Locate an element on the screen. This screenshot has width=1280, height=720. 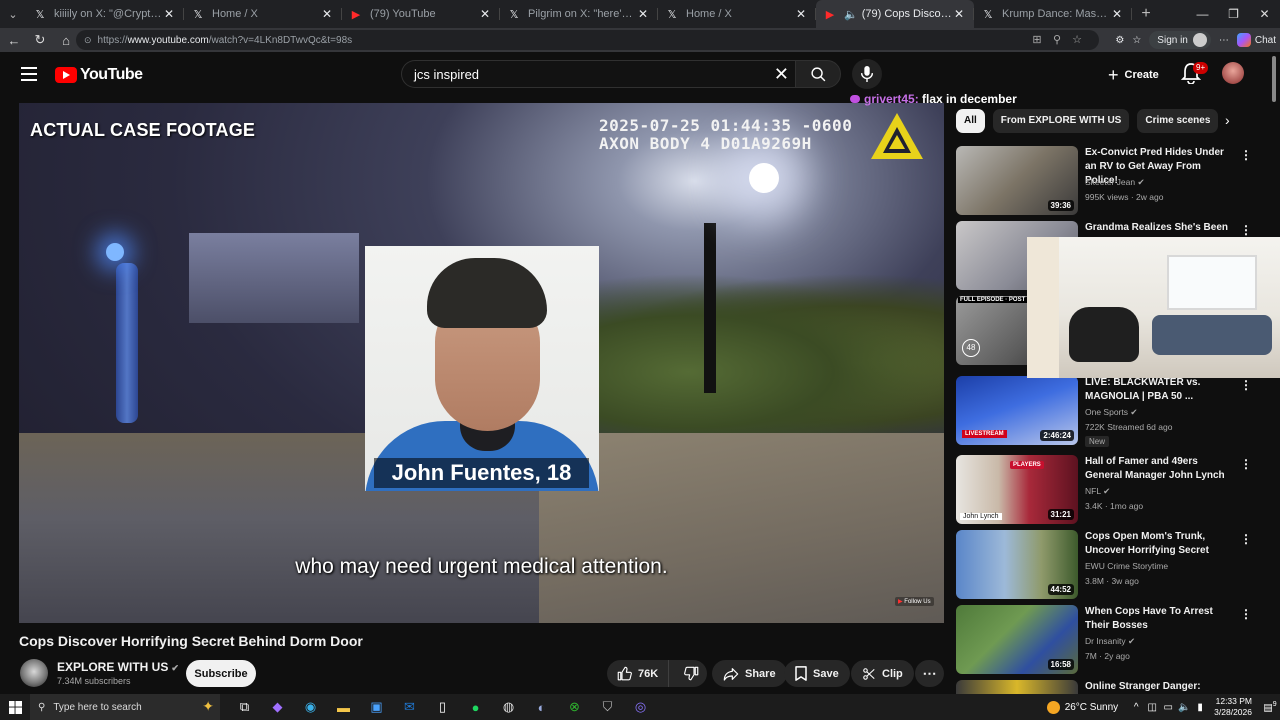
more-actions-button: ⋯ is located at coordinates (929, 673).